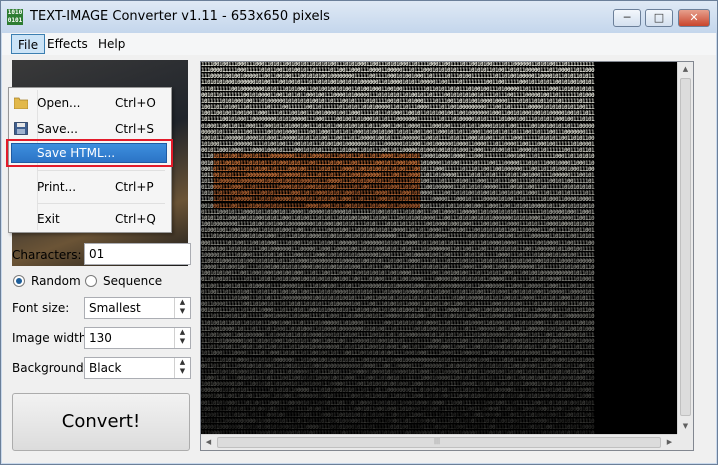 The width and height of the screenshot is (718, 465). What do you see at coordinates (67, 44) in the screenshot?
I see `menu-effects: Effects` at bounding box center [67, 44].